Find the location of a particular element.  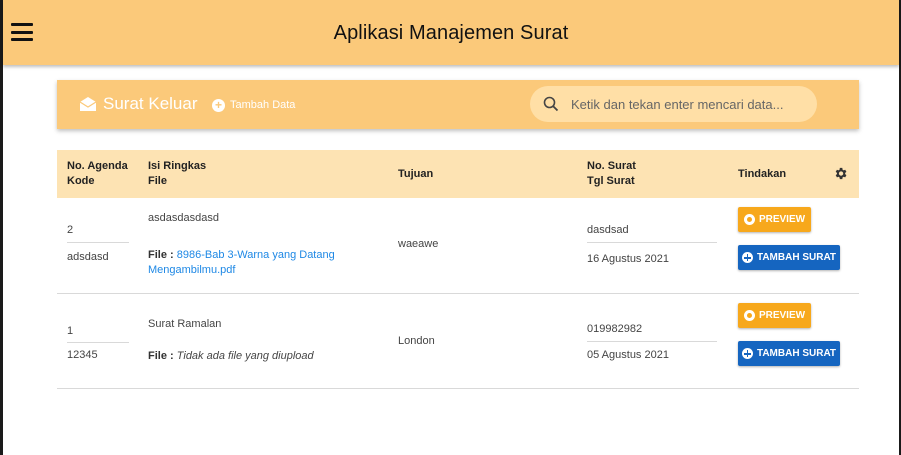

search-bar is located at coordinates (673, 104).